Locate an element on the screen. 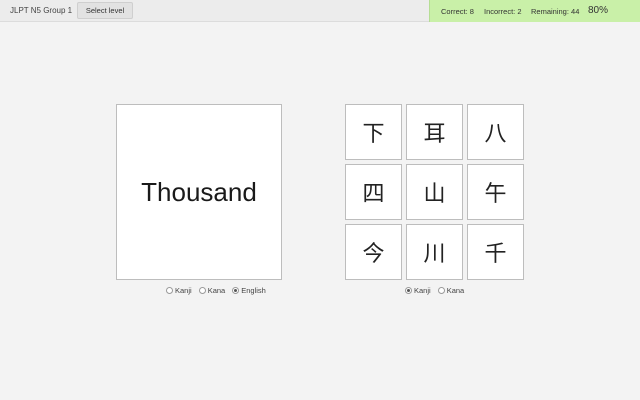 The image size is (640, 400). answer-tile: 今 is located at coordinates (373, 252).